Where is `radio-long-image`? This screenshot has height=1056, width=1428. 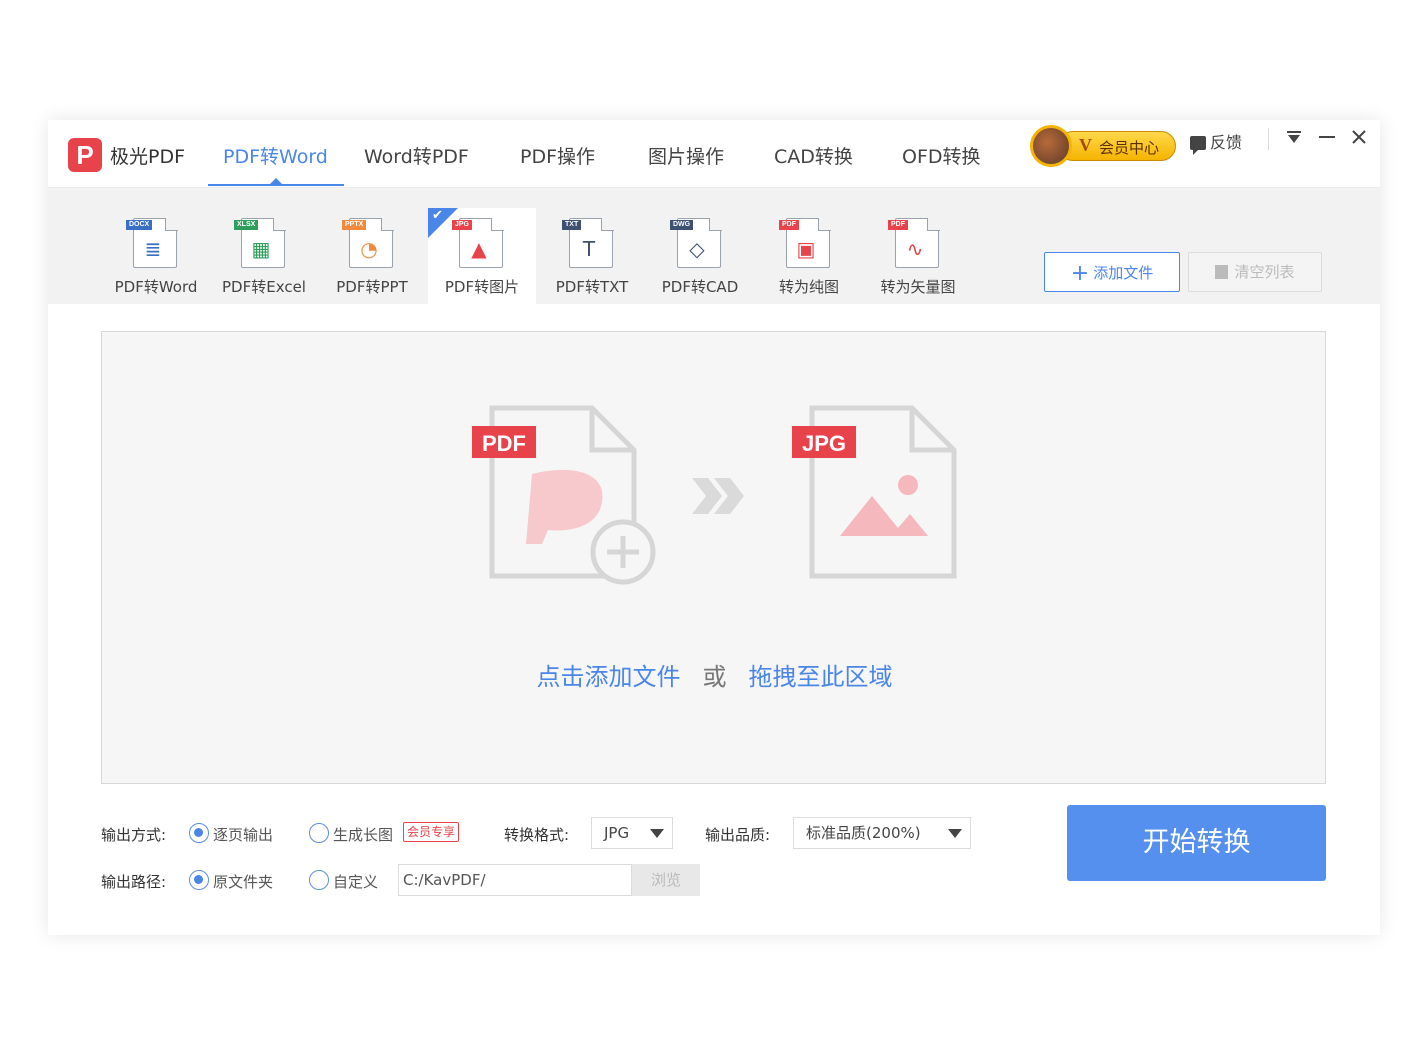 radio-long-image is located at coordinates (319, 833).